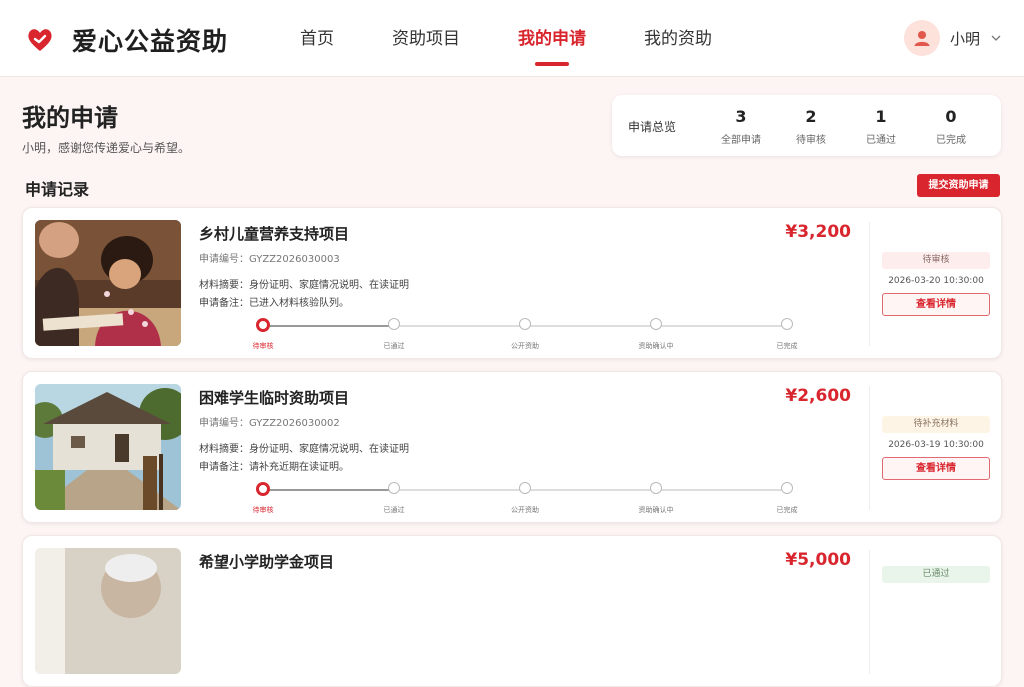  Describe the element at coordinates (274, 398) in the screenshot. I see `project-title: 困难学生临时资助项目` at that location.